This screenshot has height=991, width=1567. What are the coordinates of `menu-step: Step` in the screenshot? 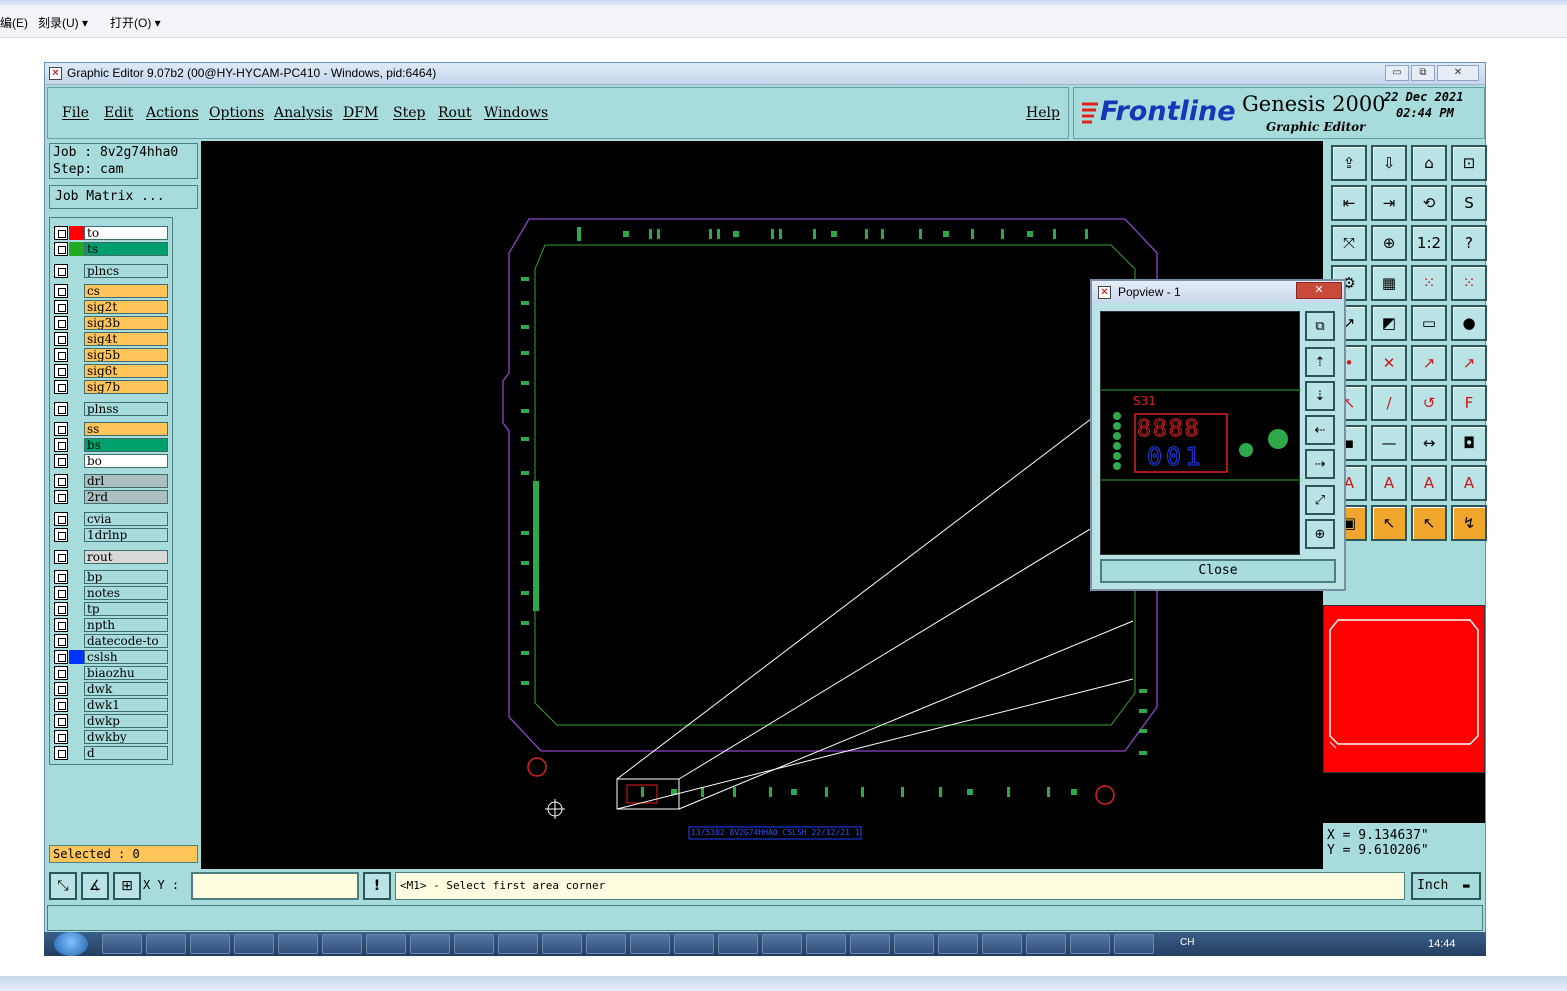 It's located at (409, 113).